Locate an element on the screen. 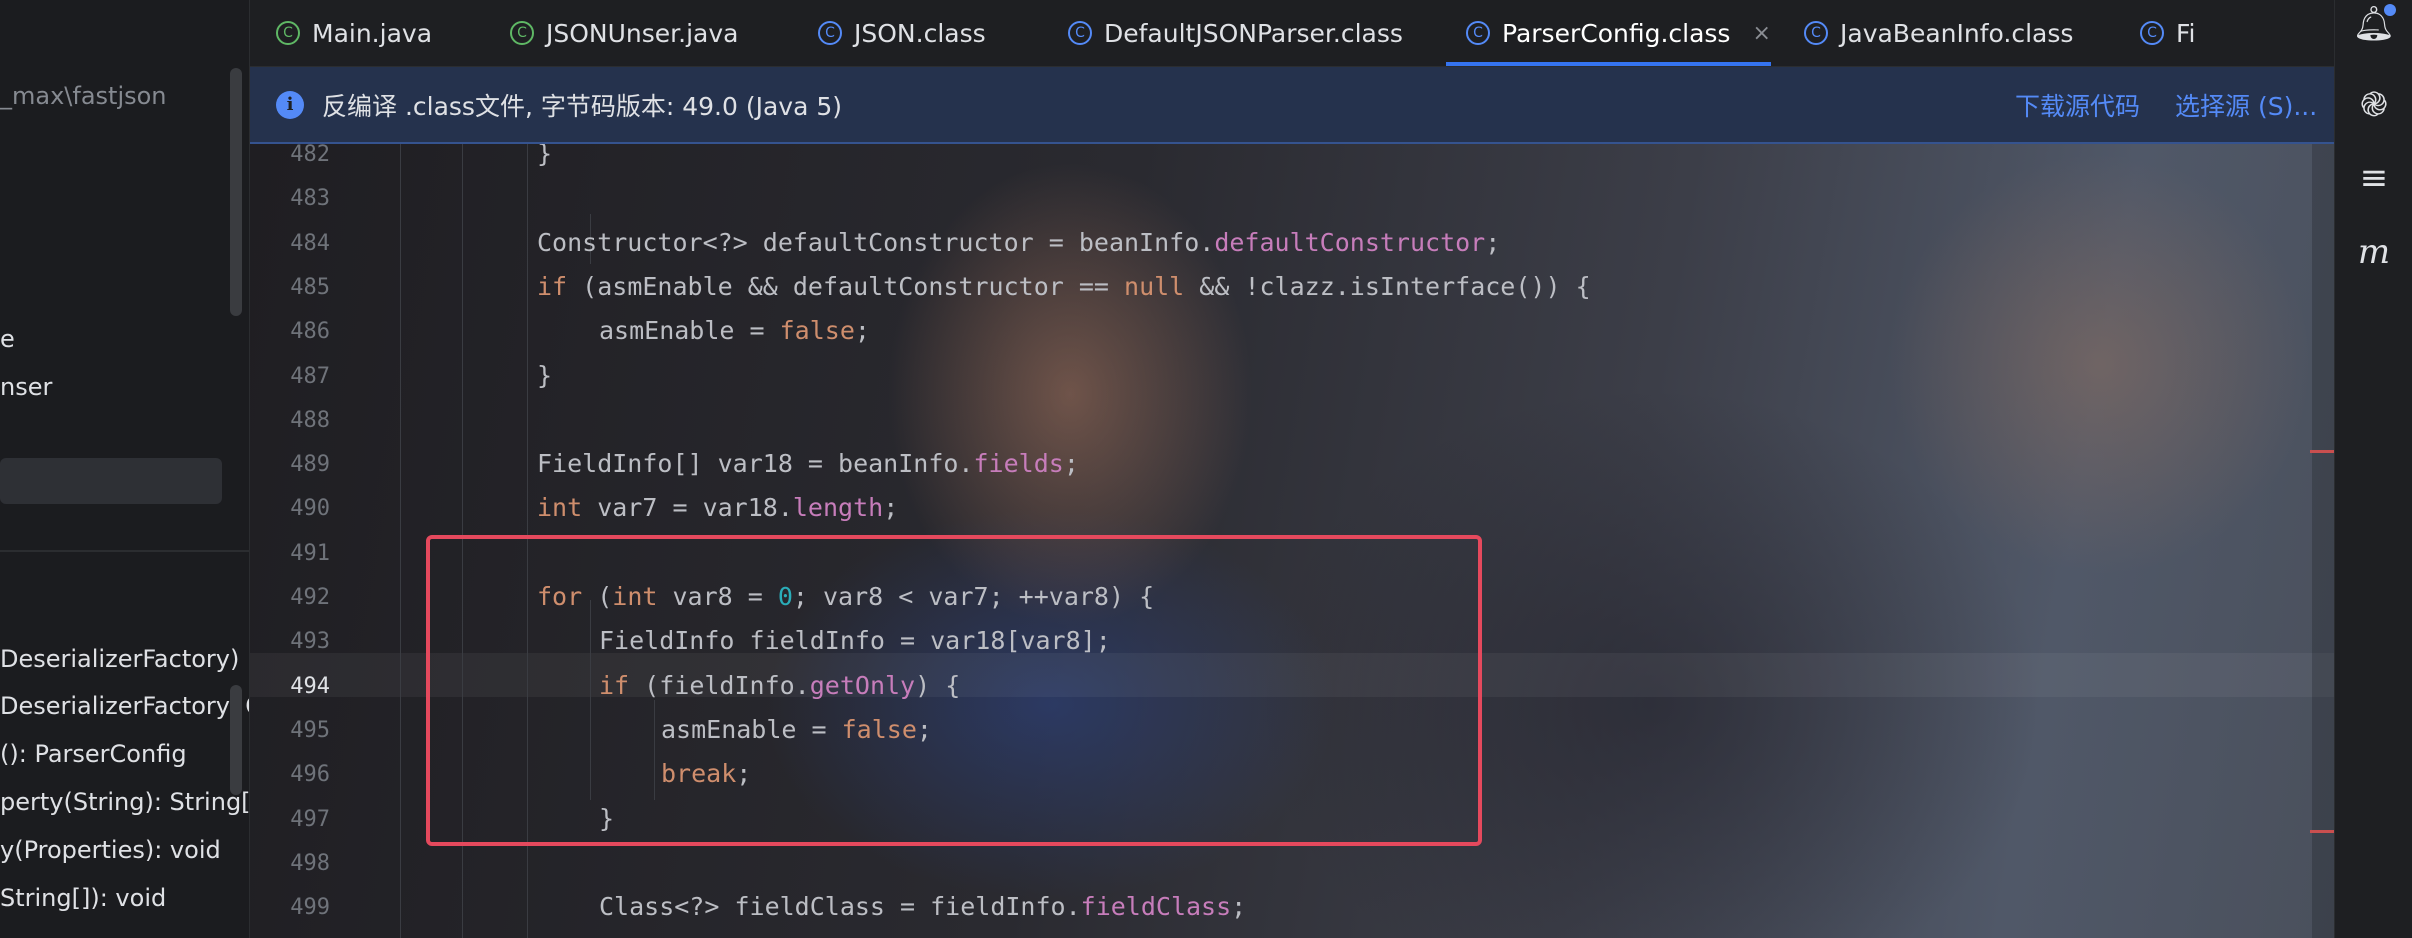 The height and width of the screenshot is (938, 2412). tab-parserconfig-class: C ParserConfig.class × is located at coordinates (1608, 33).